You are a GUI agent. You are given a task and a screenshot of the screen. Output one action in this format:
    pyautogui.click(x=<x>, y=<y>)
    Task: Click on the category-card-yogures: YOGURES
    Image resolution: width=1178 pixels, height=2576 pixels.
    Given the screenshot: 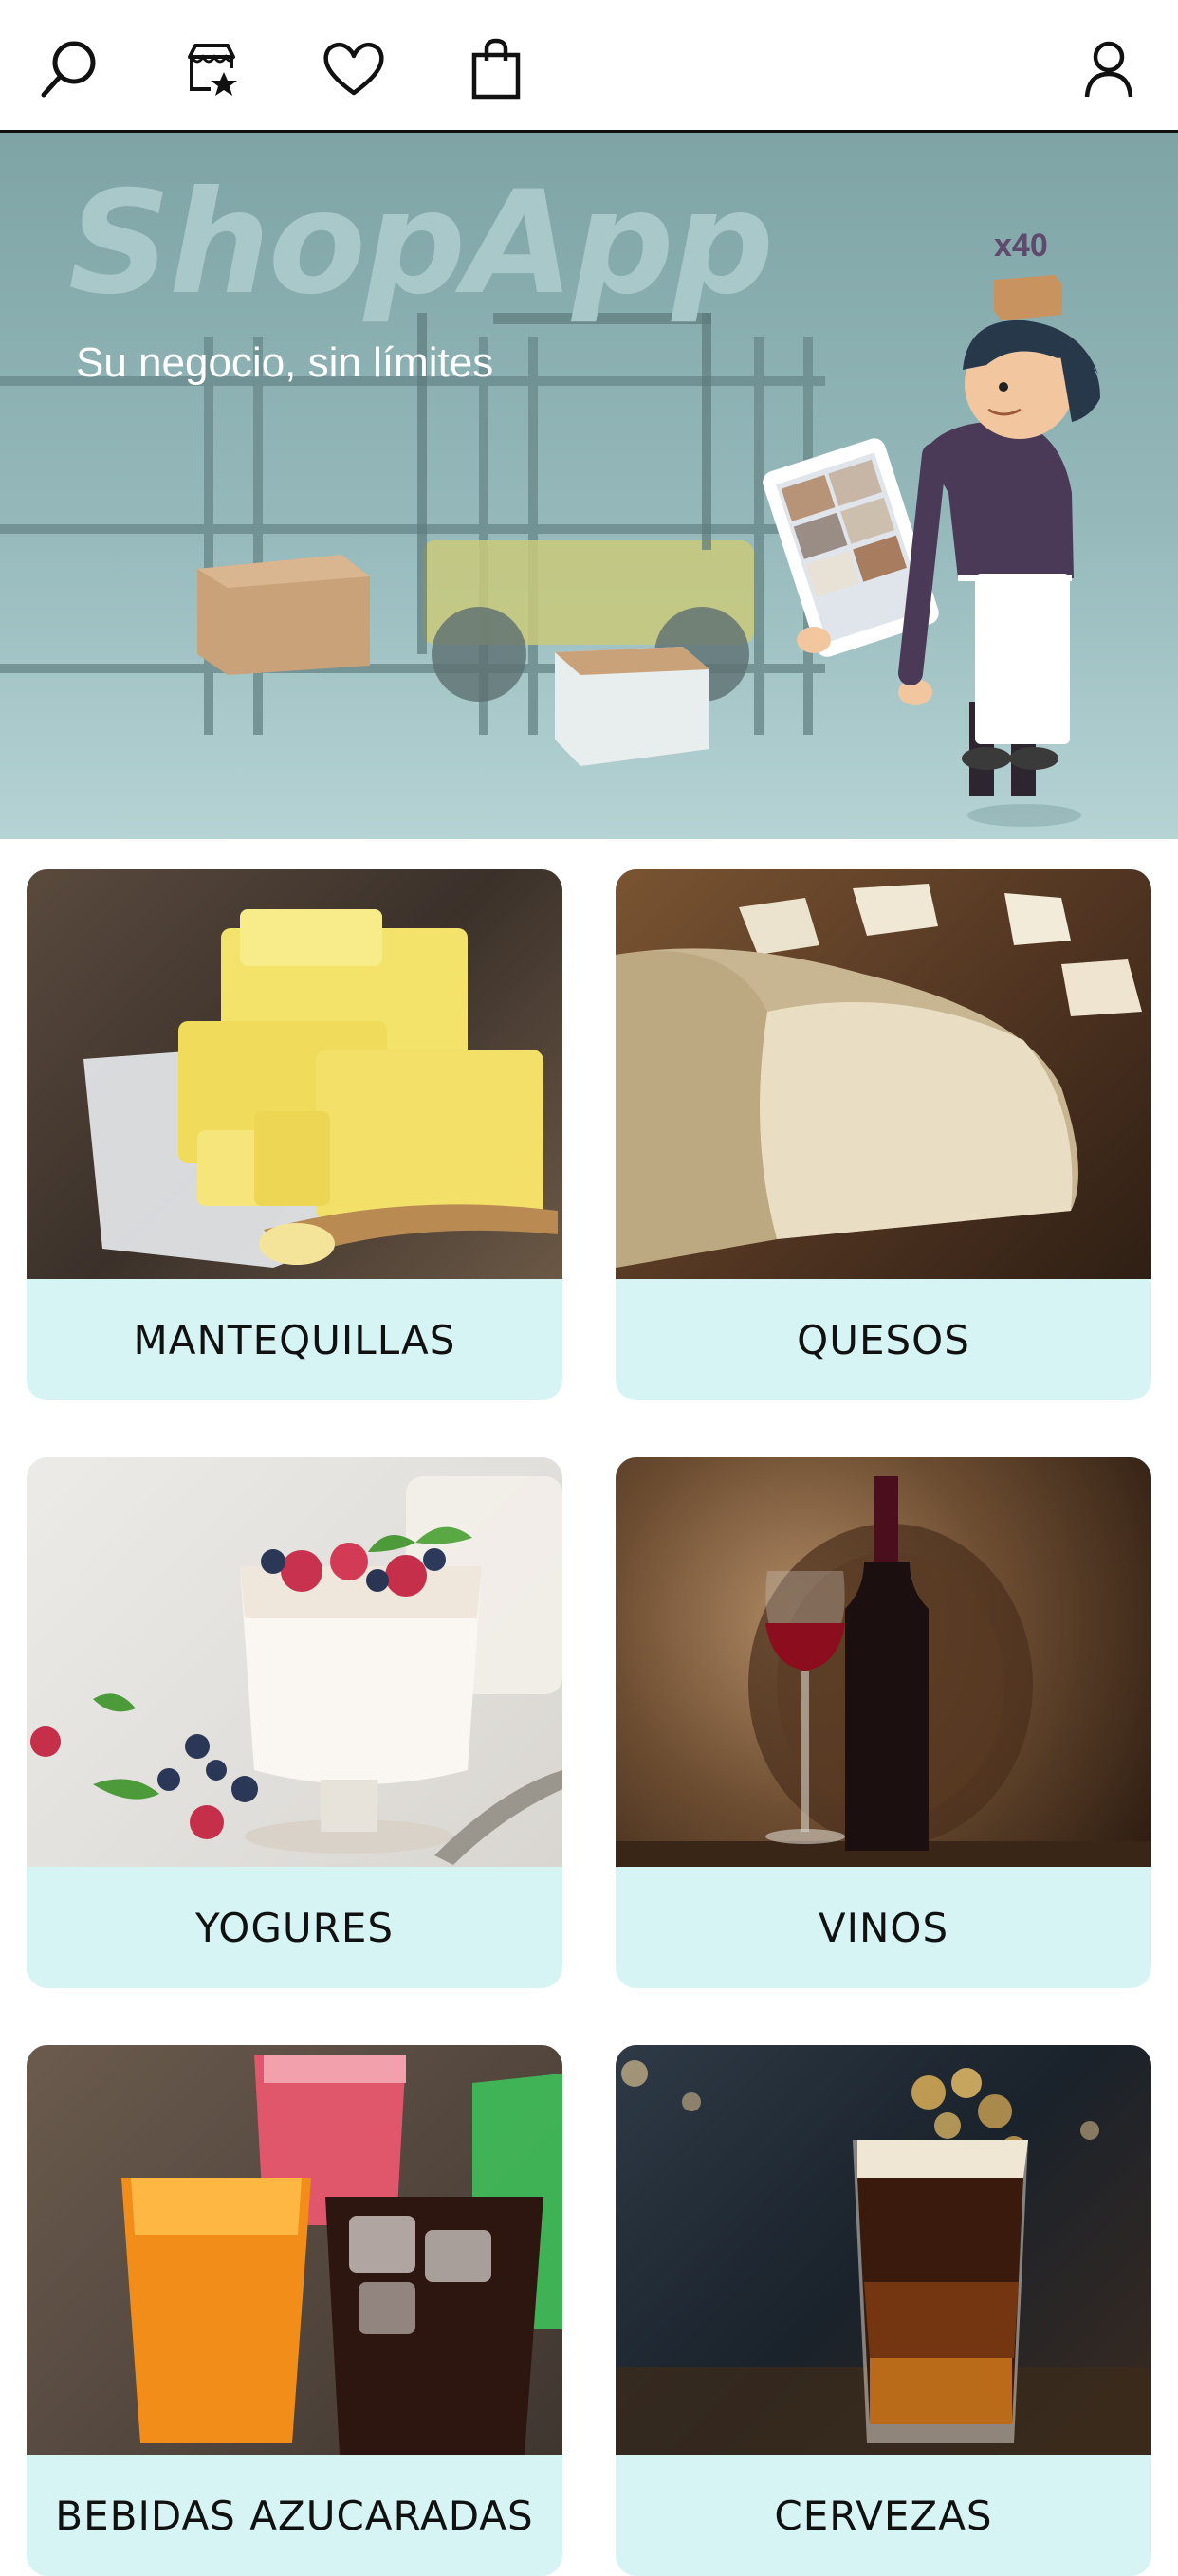 What is the action you would take?
    pyautogui.click(x=294, y=1722)
    